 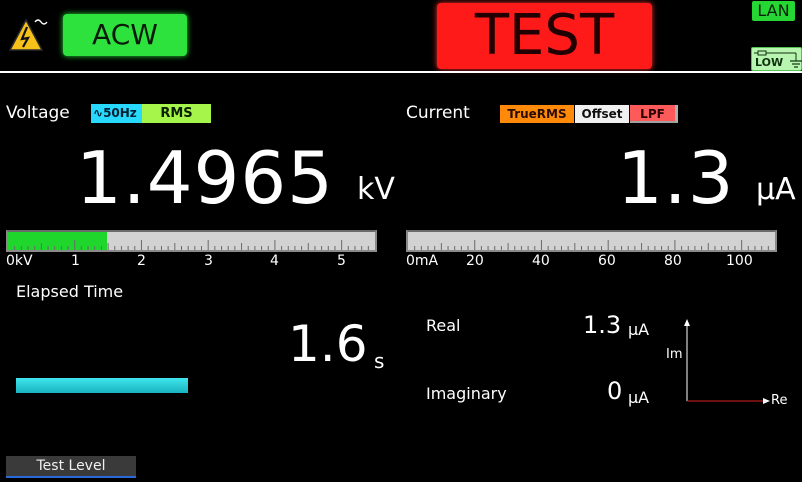 What do you see at coordinates (544, 36) in the screenshot?
I see `test-status-badge: TEST` at bounding box center [544, 36].